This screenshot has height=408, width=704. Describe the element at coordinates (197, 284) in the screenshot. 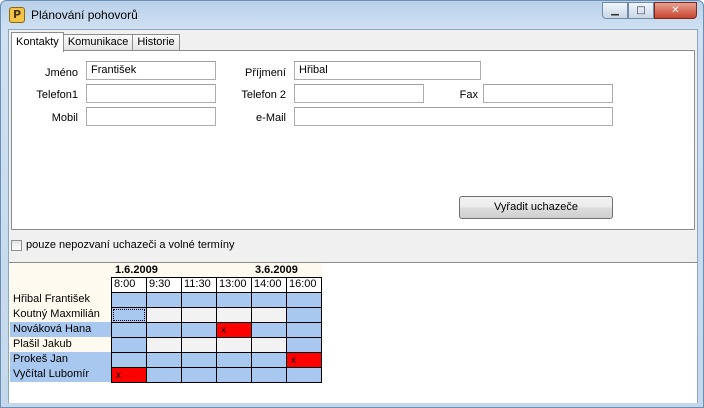

I see `time-header: 11:30` at that location.